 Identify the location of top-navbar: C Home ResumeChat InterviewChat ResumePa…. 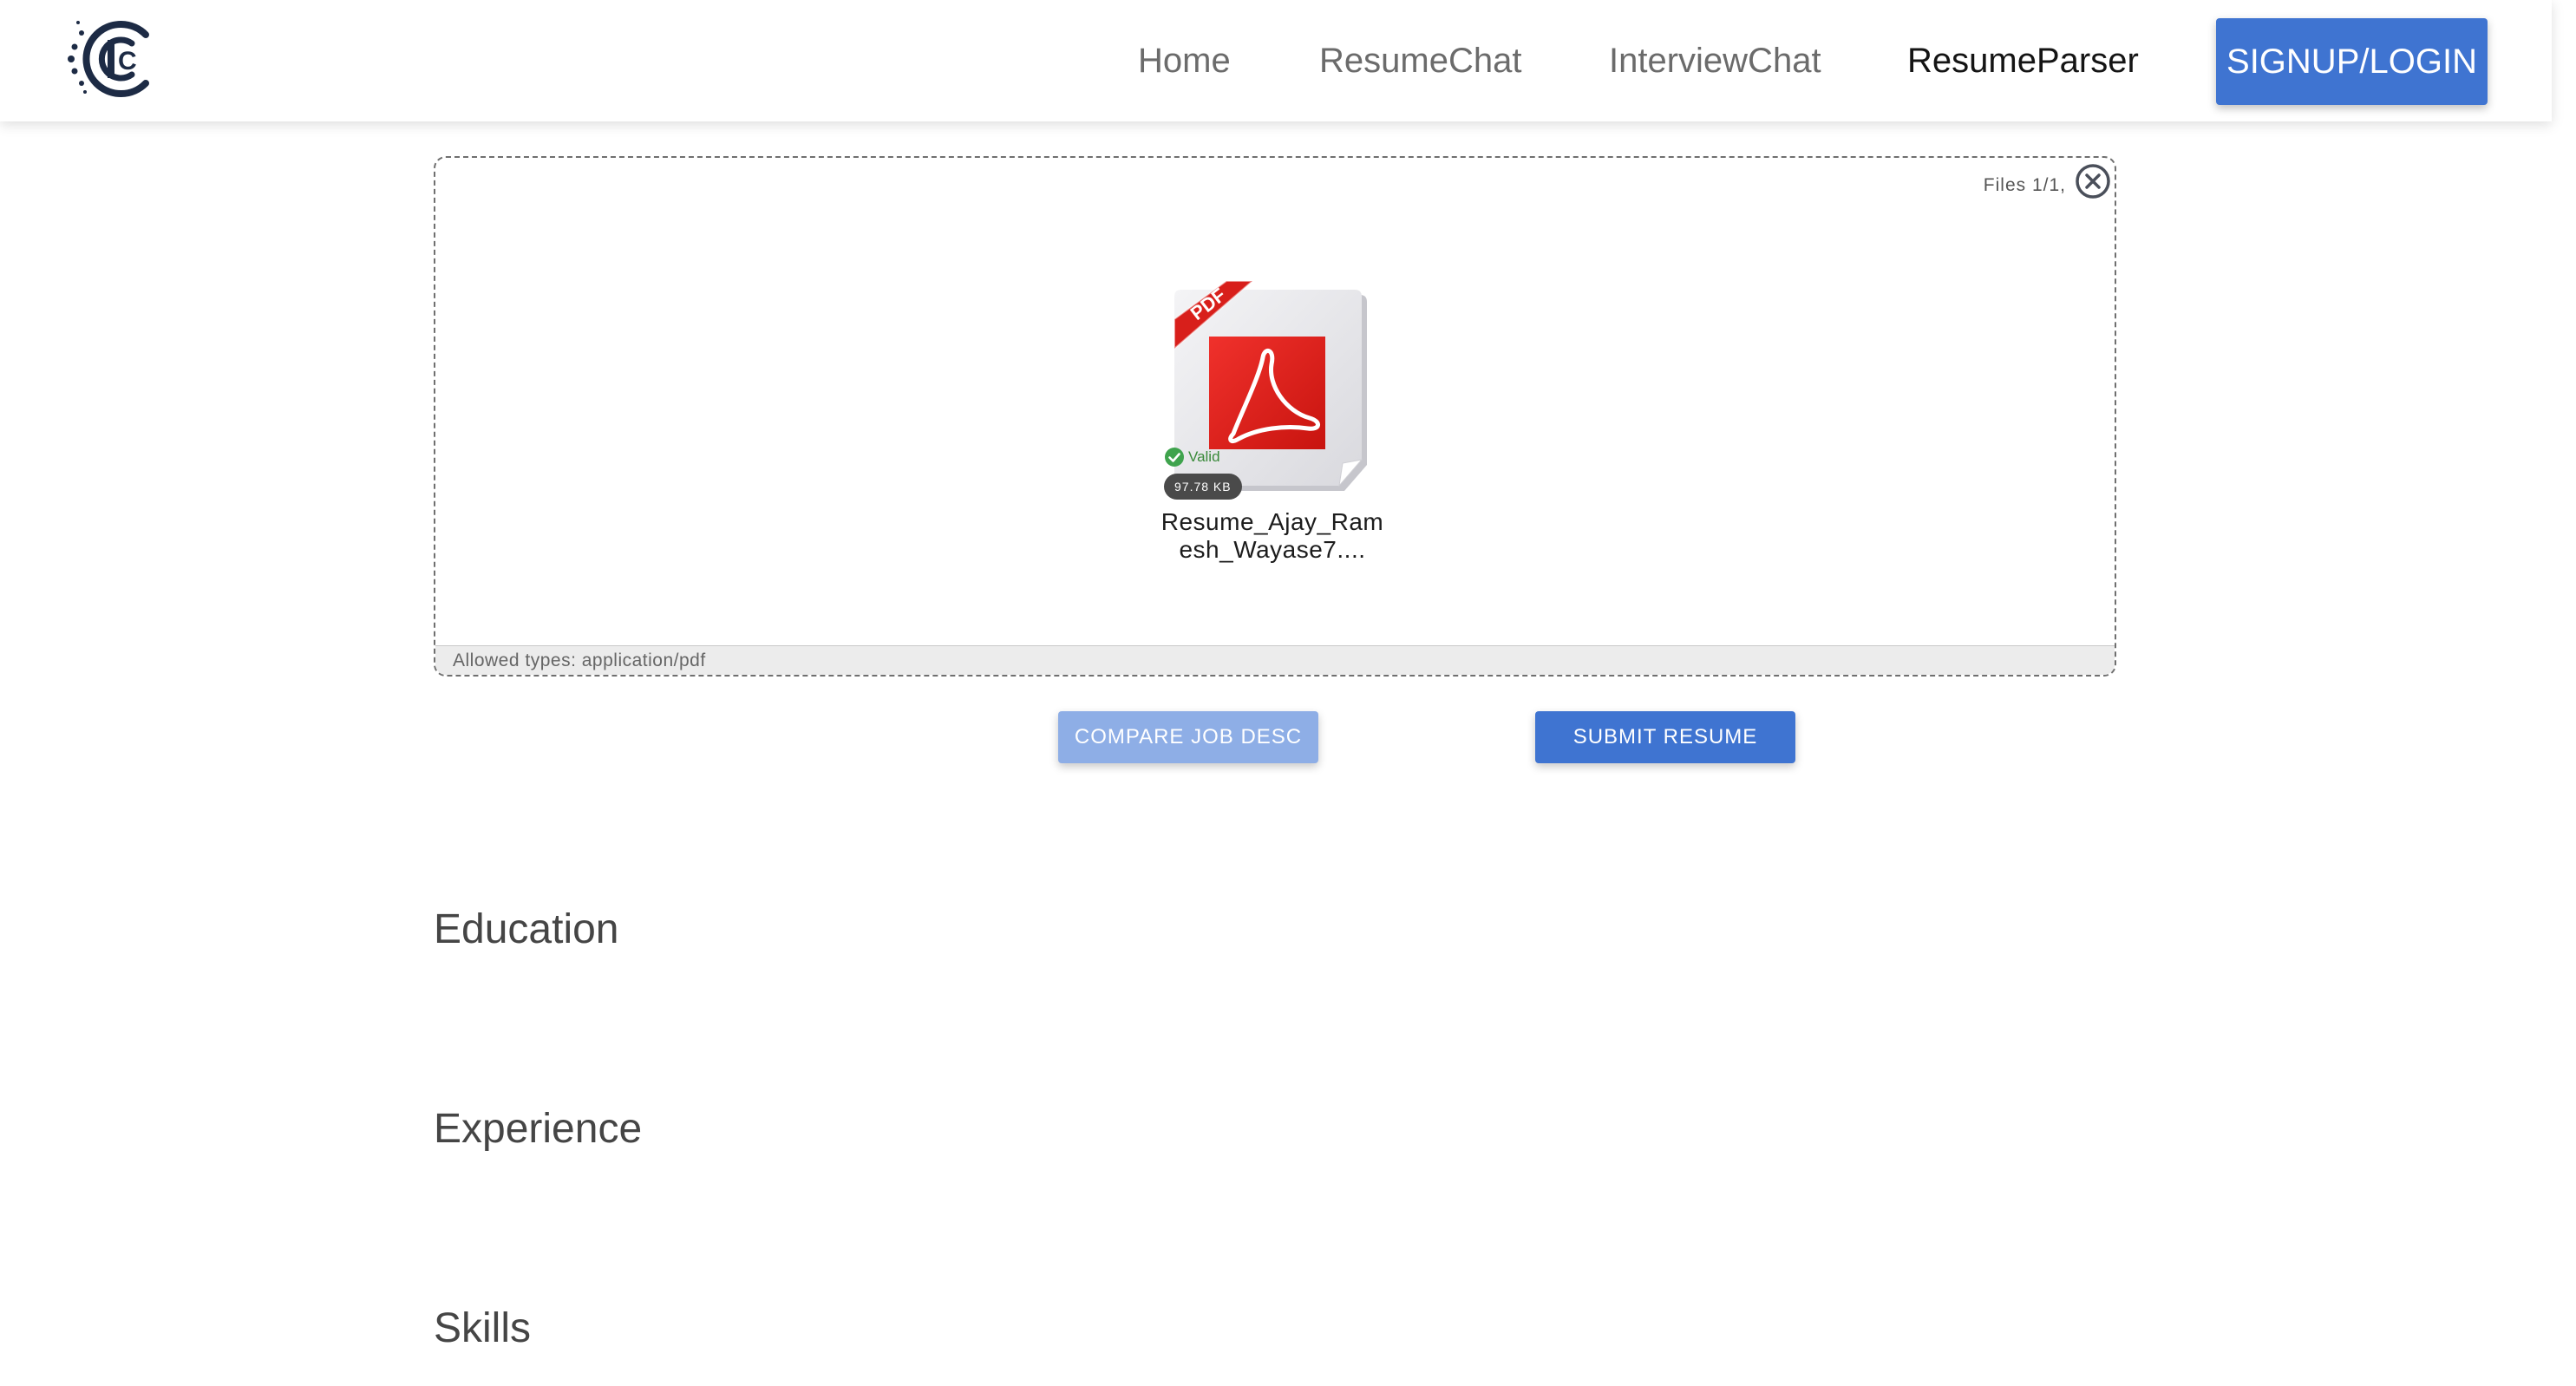
(1276, 60).